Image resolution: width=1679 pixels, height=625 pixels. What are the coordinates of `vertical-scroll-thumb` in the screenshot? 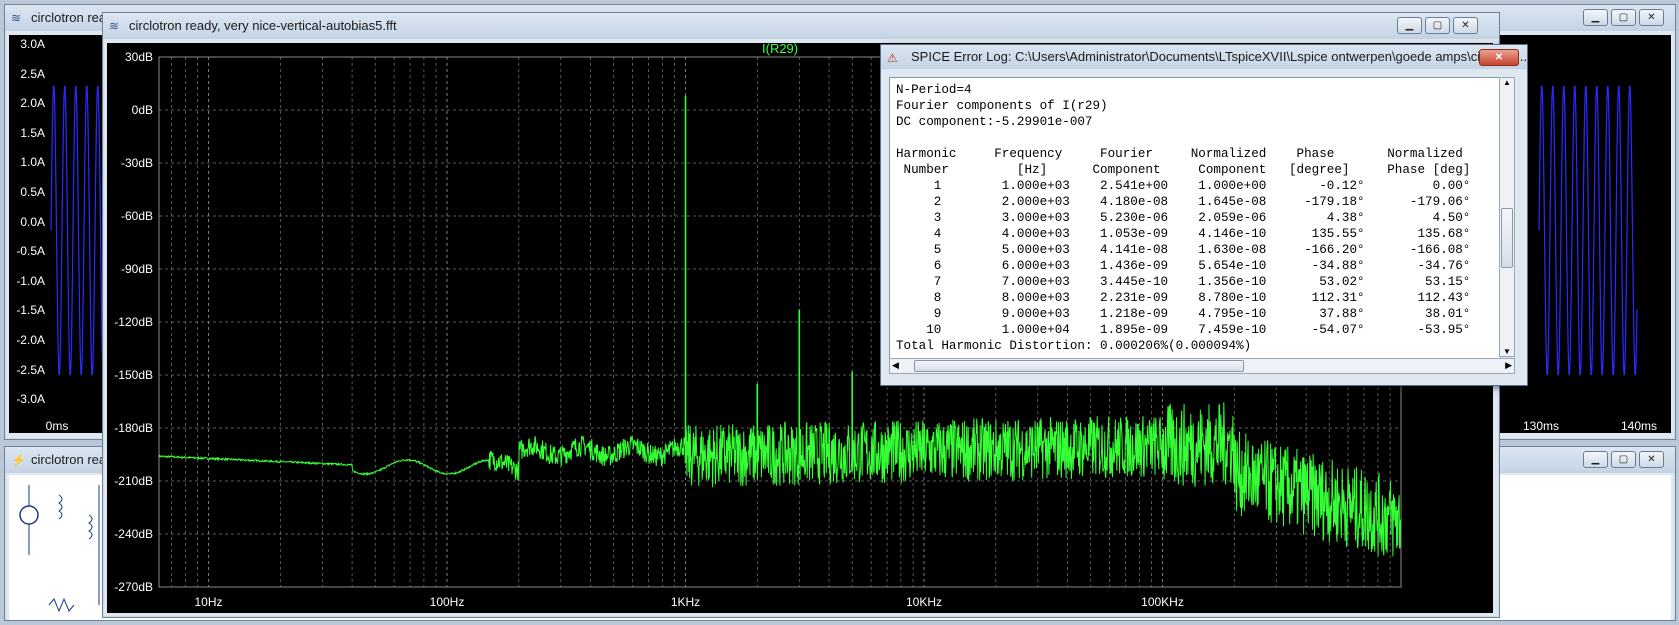 It's located at (1507, 238).